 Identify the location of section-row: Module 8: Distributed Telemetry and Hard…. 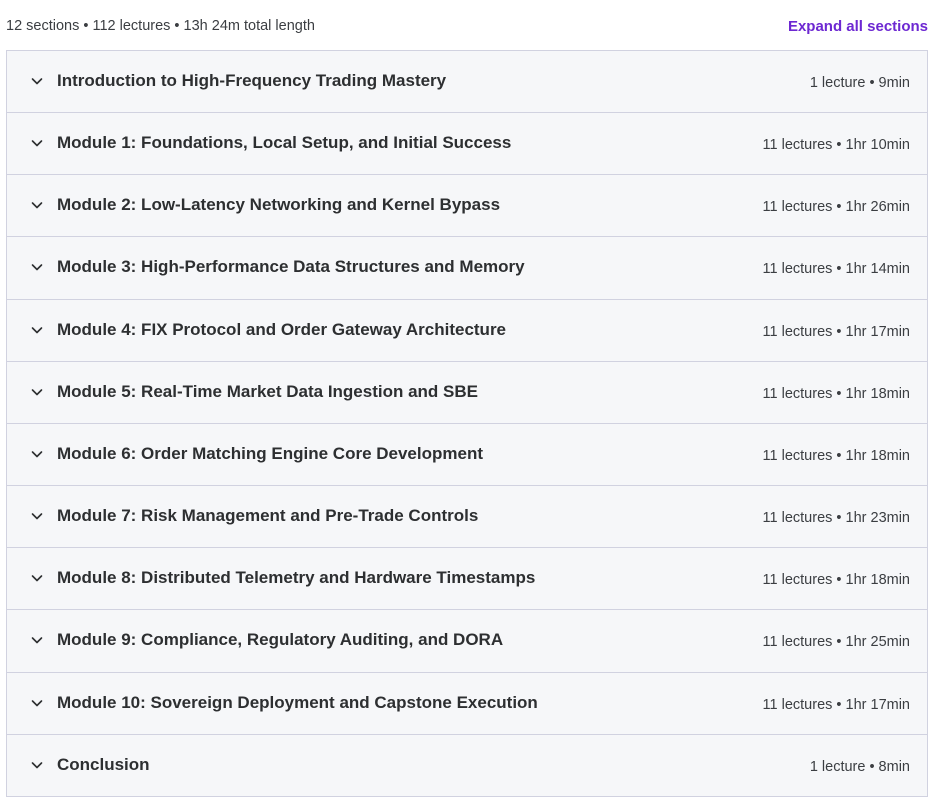
(467, 579).